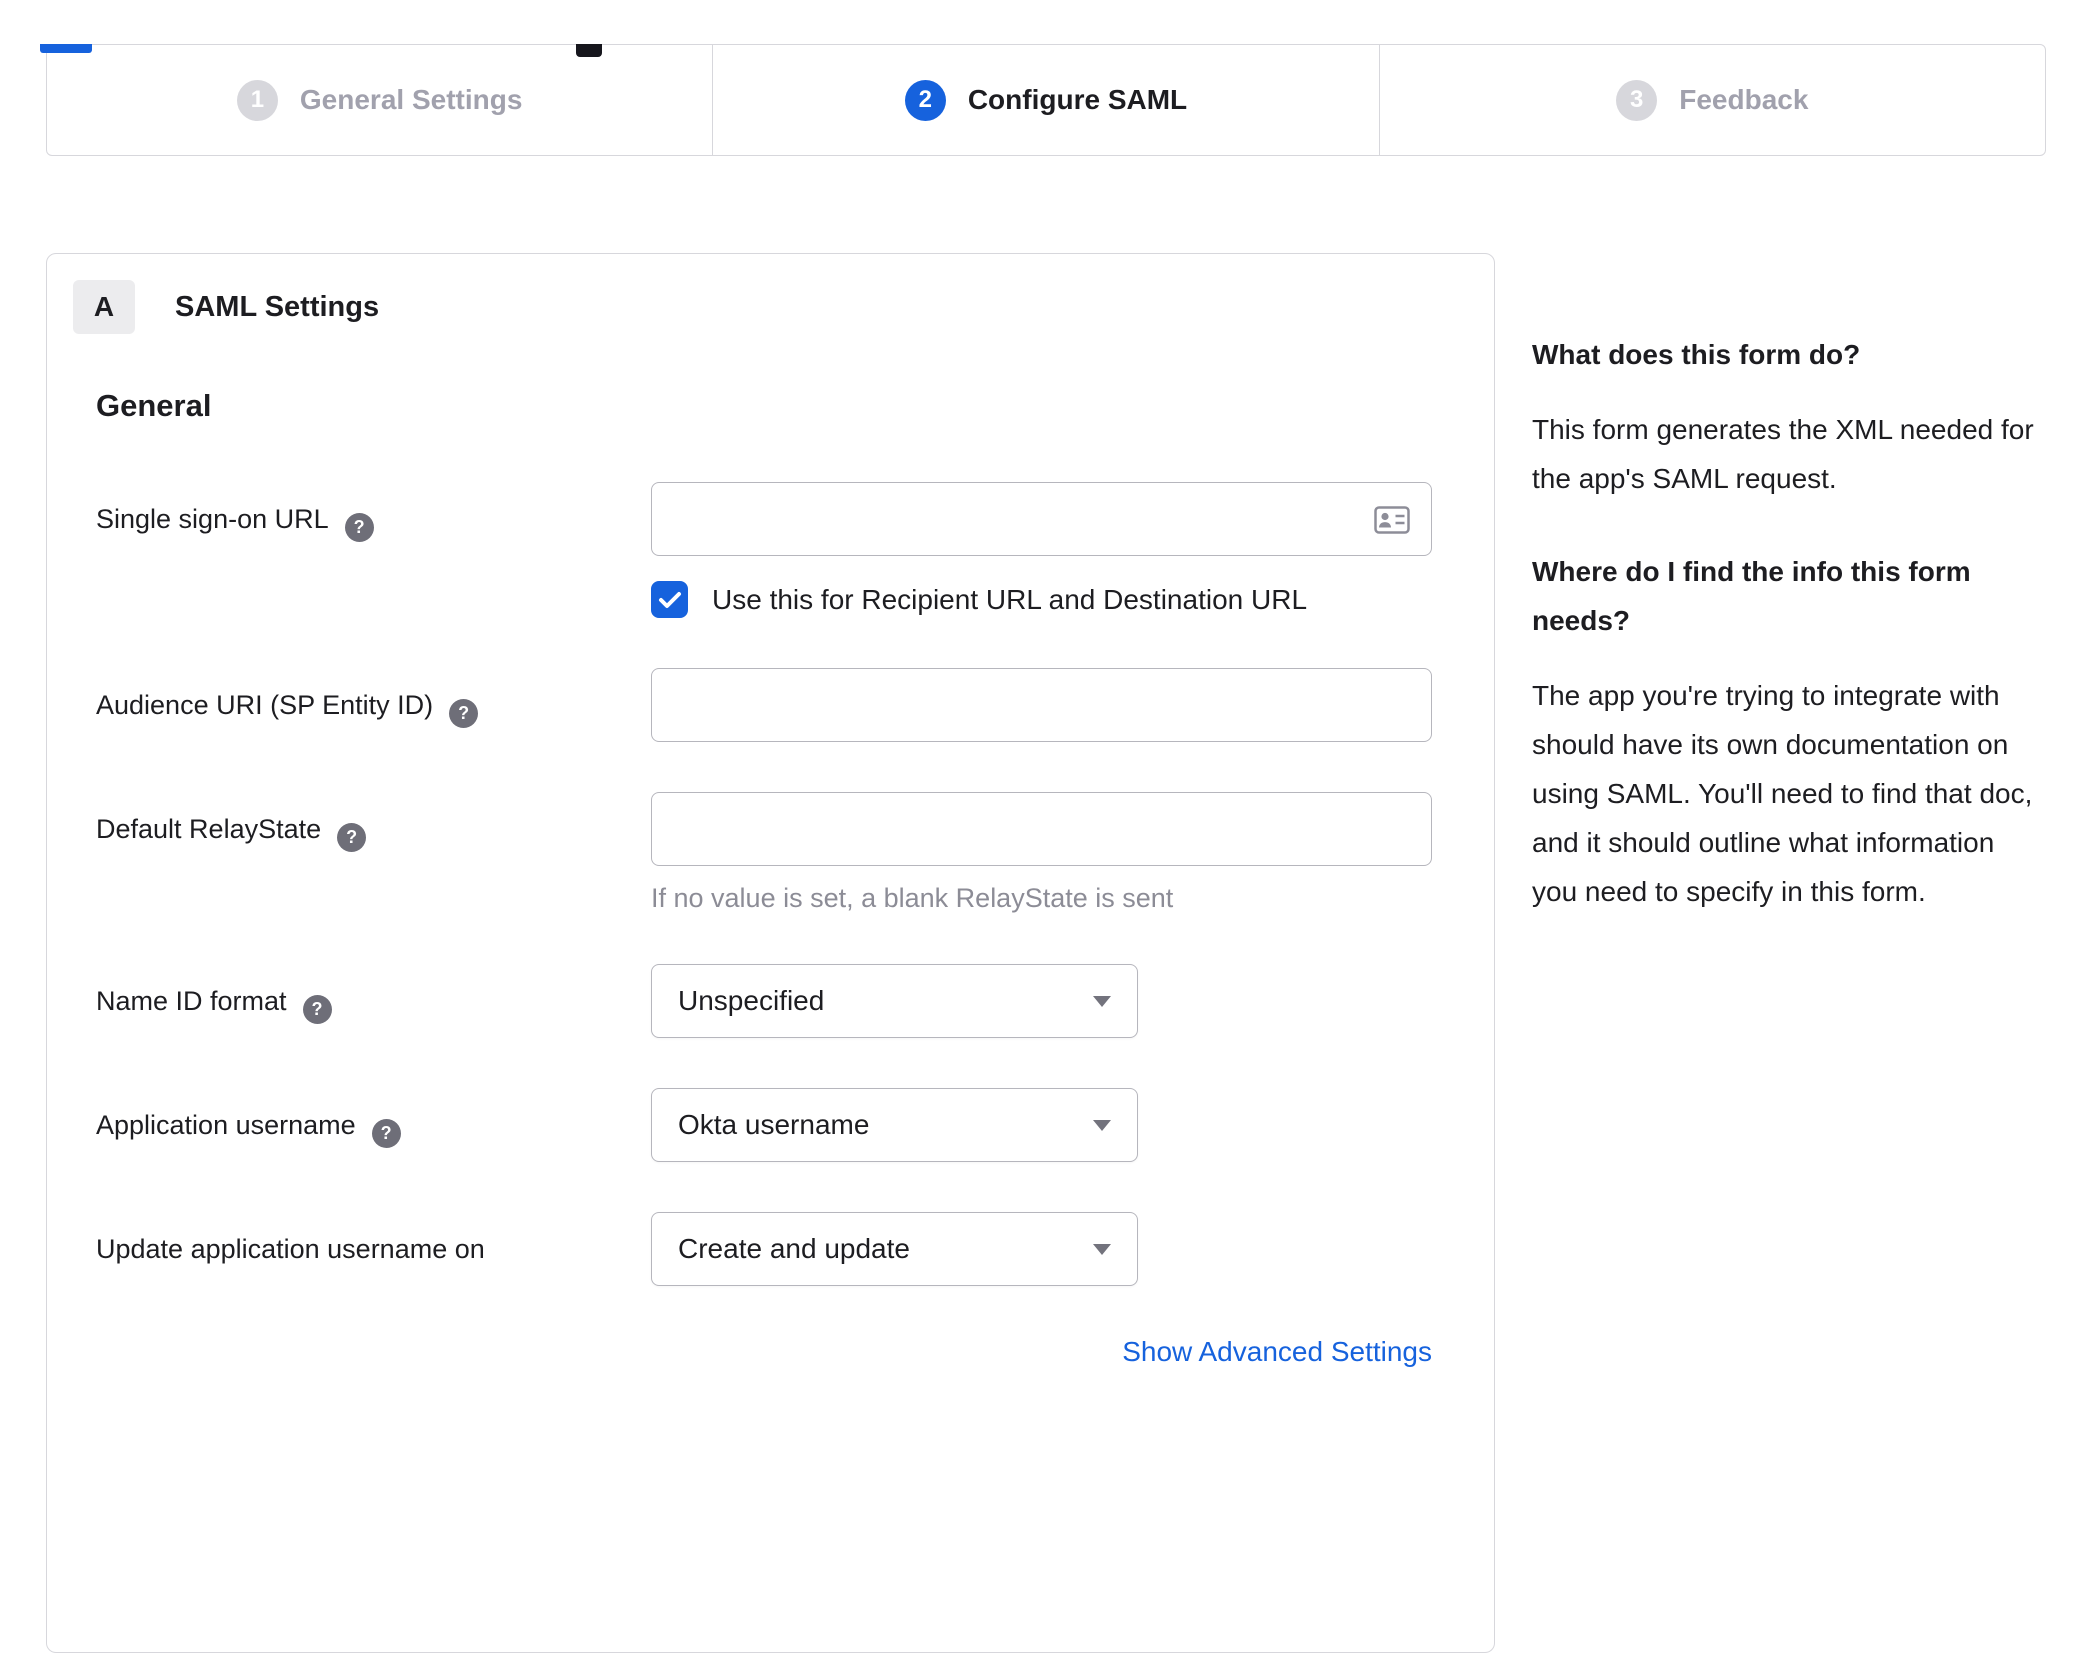 This screenshot has height=1653, width=2092. I want to click on audience-uri-control, so click(1041, 705).